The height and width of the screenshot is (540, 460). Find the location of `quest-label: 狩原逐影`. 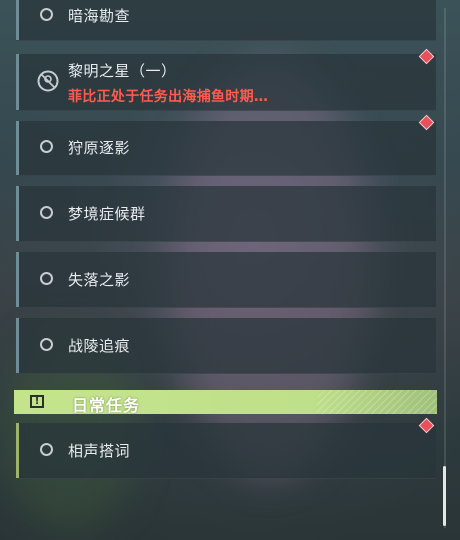

quest-label: 狩原逐影 is located at coordinates (99, 148).